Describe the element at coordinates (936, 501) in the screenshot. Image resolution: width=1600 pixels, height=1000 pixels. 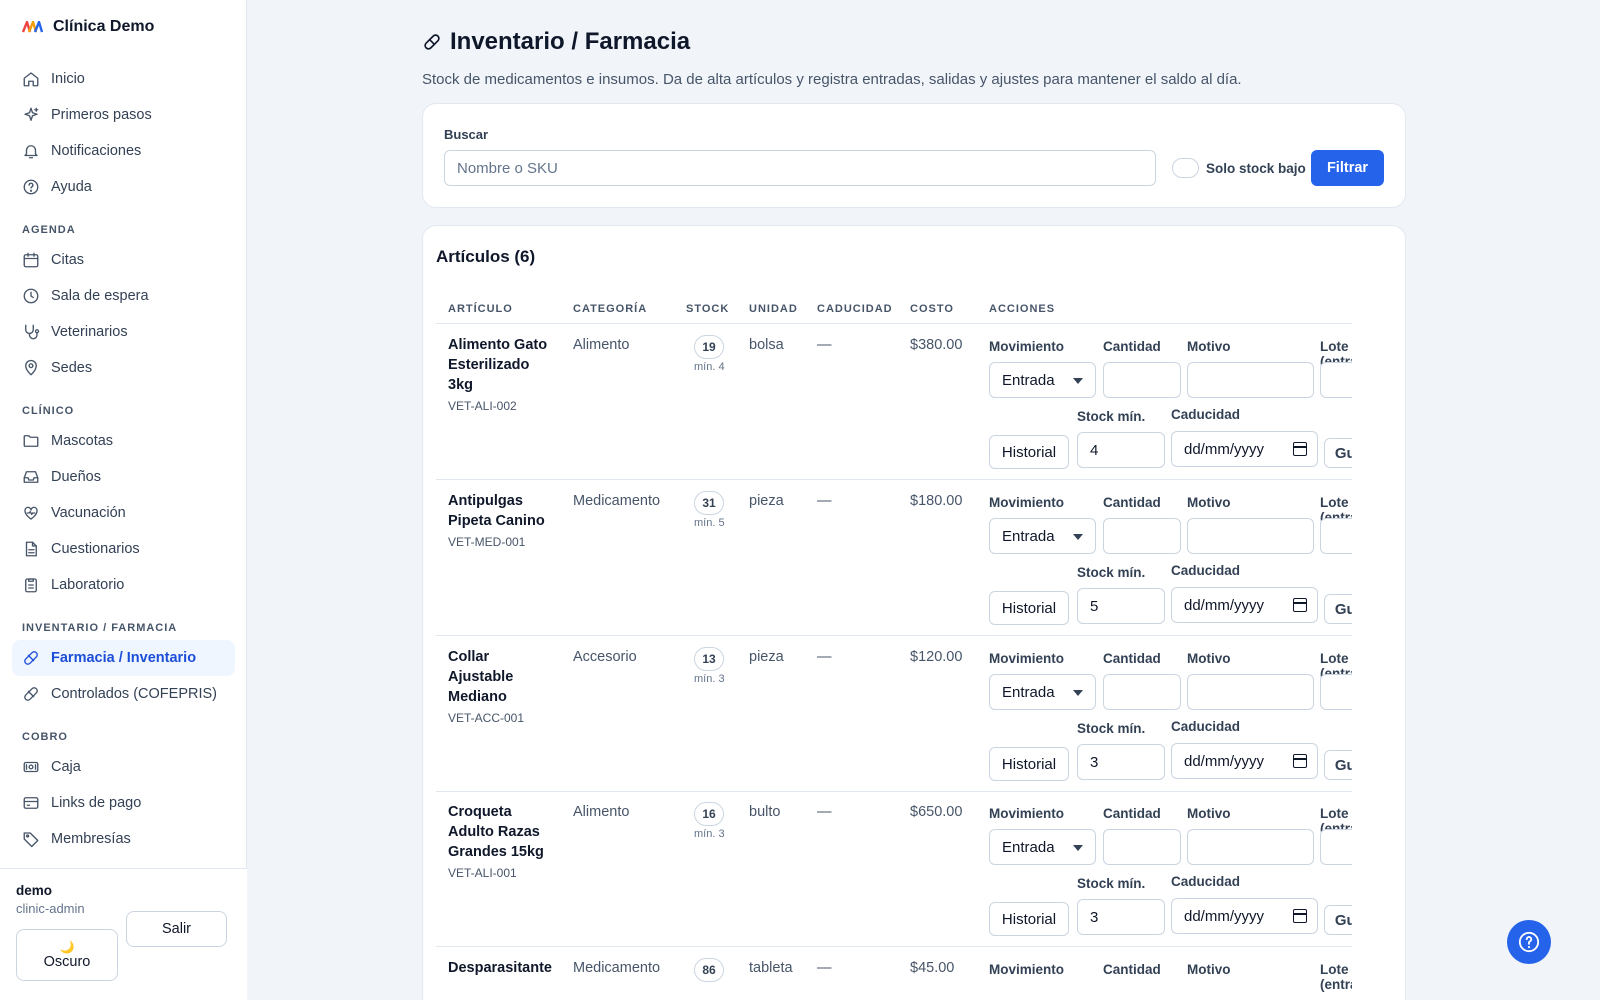
I see `article-cost: $180.00` at that location.